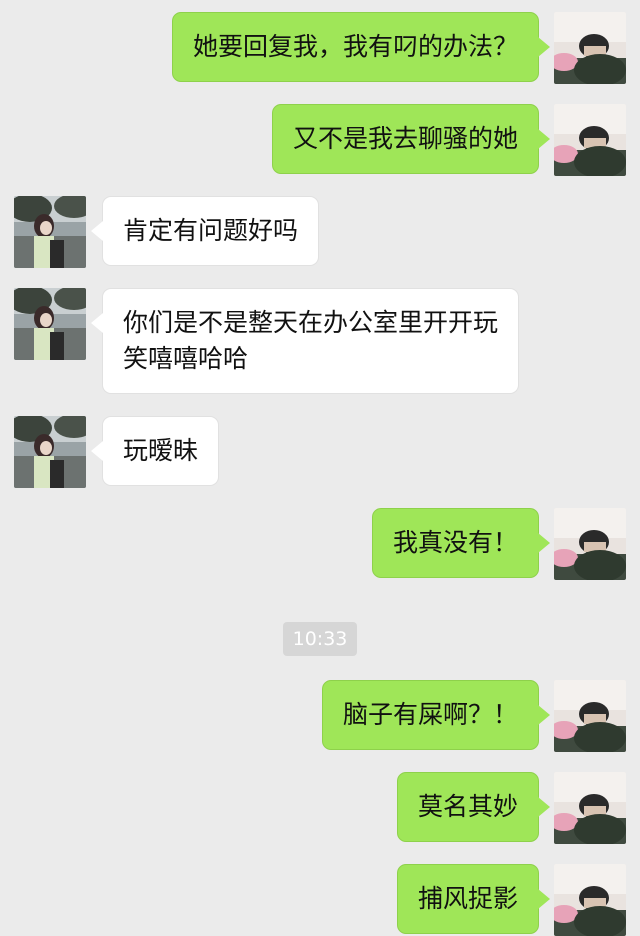 Image resolution: width=640 pixels, height=936 pixels. Describe the element at coordinates (320, 639) in the screenshot. I see `timestamp-label: 10:33` at that location.